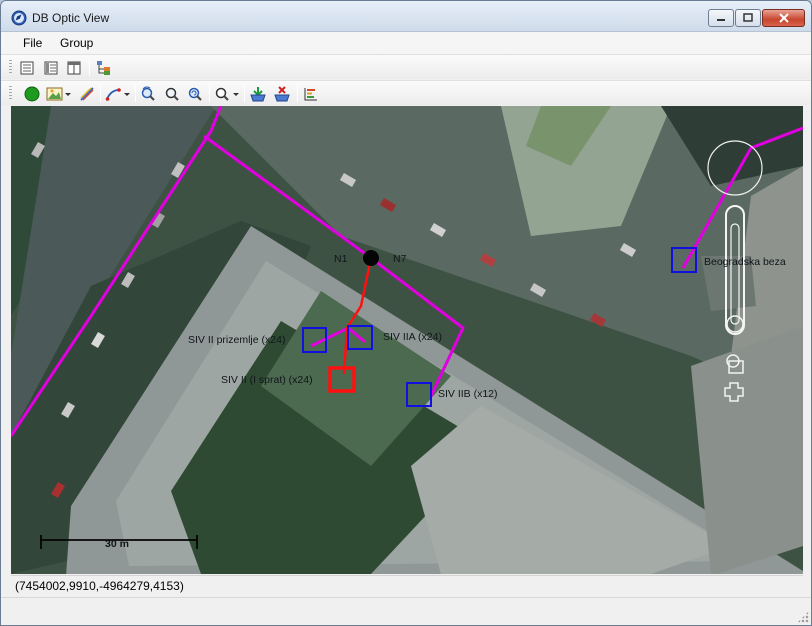  I want to click on node-tool-button, so click(32, 93).